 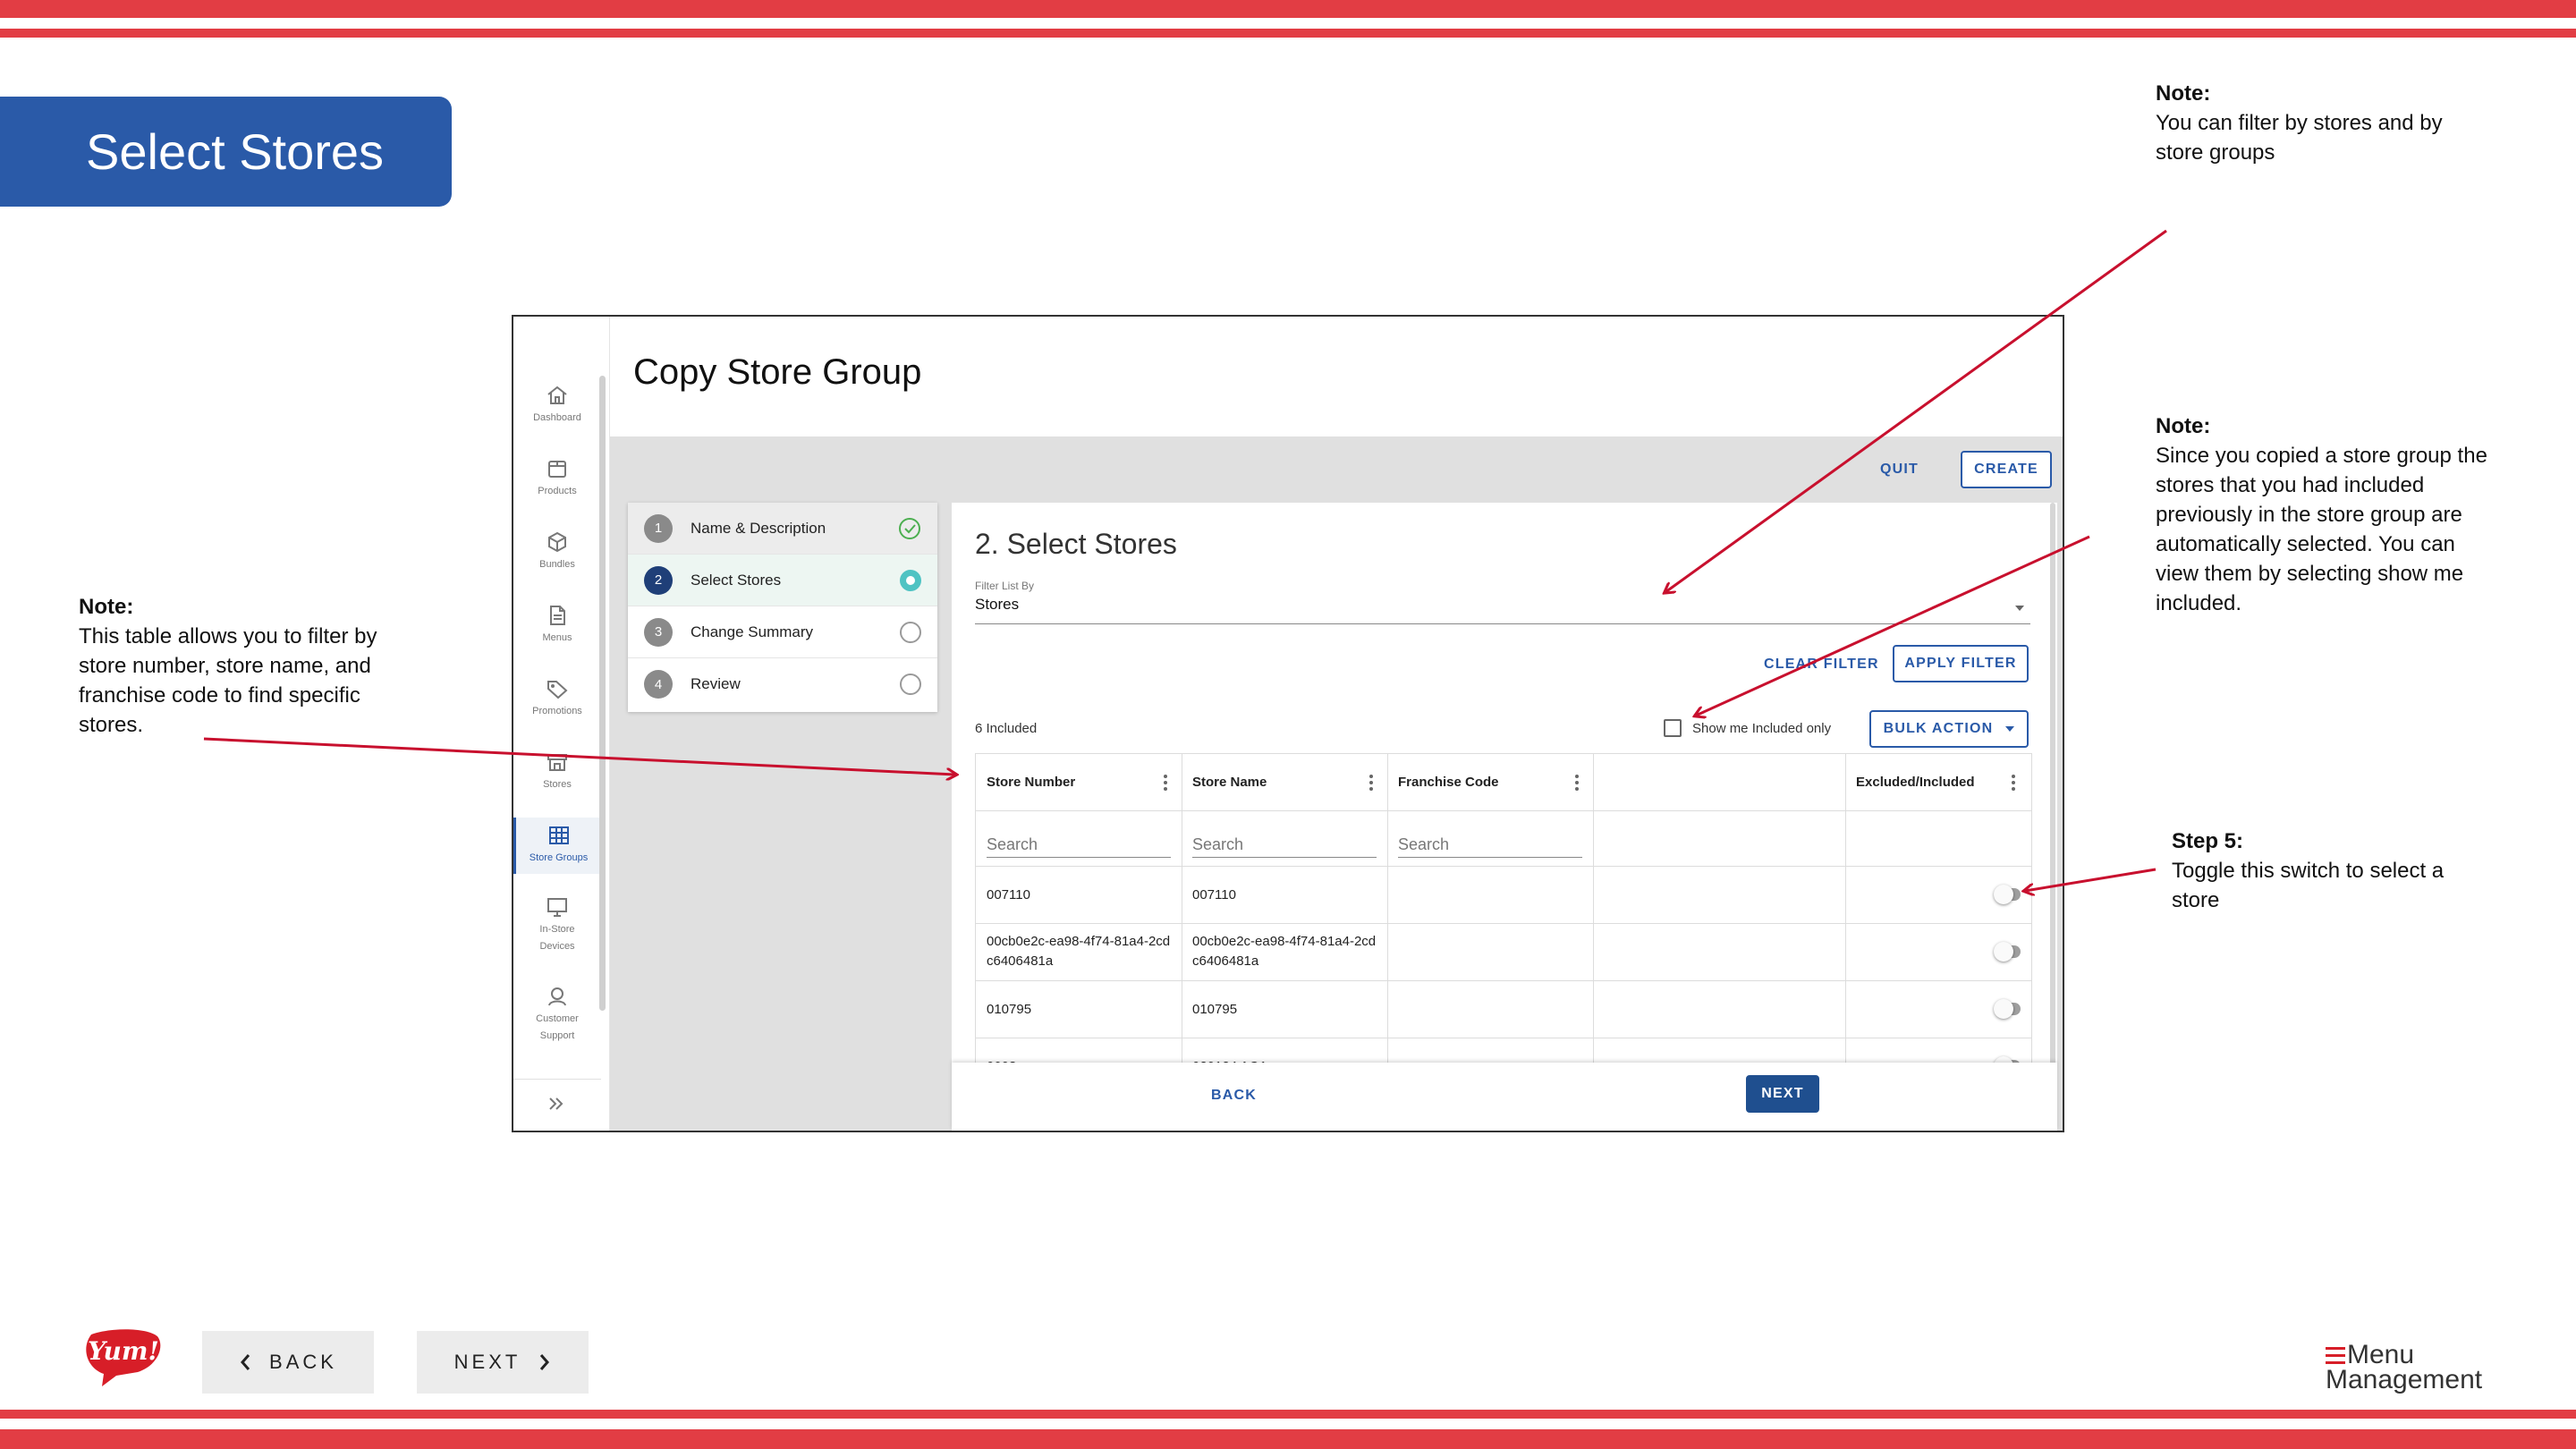 I want to click on menu-lines-icon, so click(x=2335, y=1355).